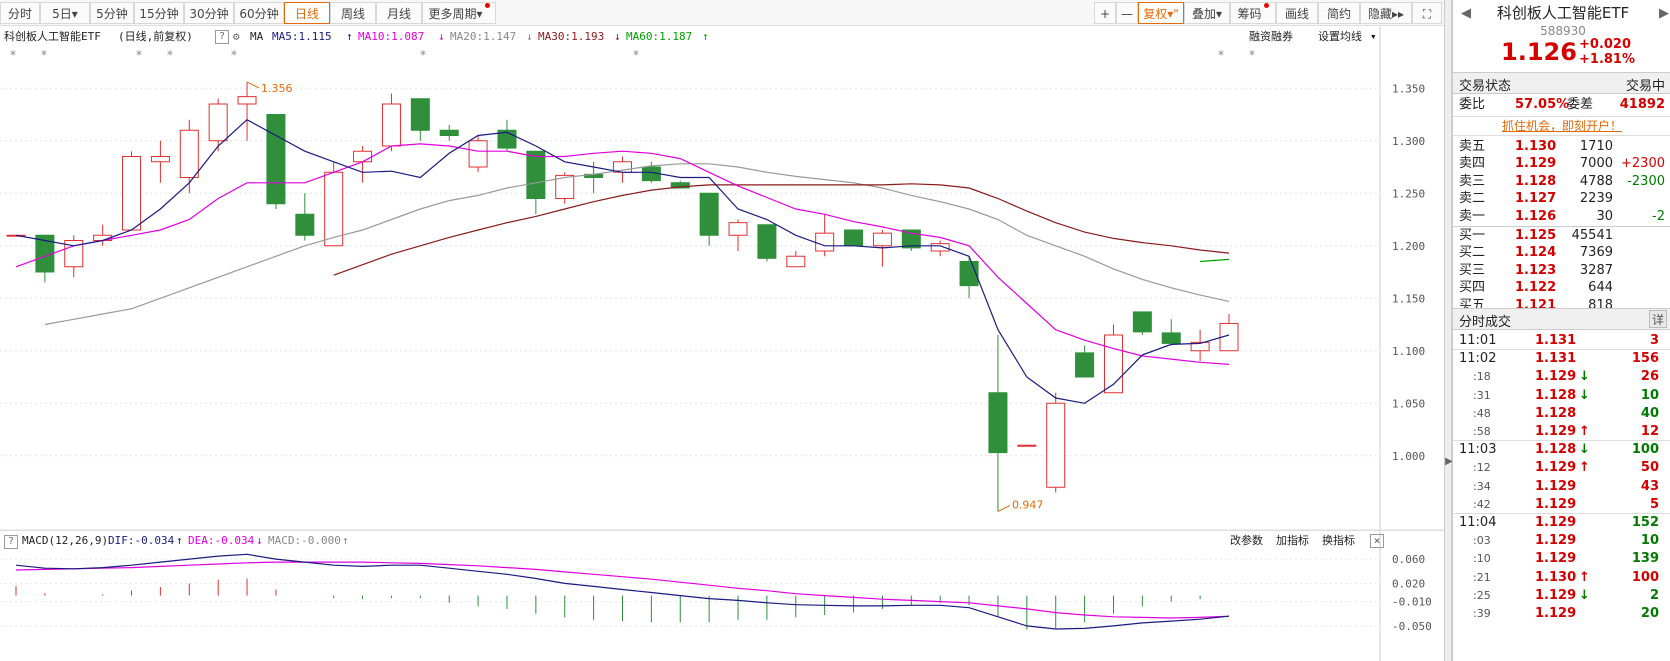 Image resolution: width=1670 pixels, height=661 pixels. Describe the element at coordinates (1408, 193) in the screenshot. I see `y-tick-label: 1.250` at that location.